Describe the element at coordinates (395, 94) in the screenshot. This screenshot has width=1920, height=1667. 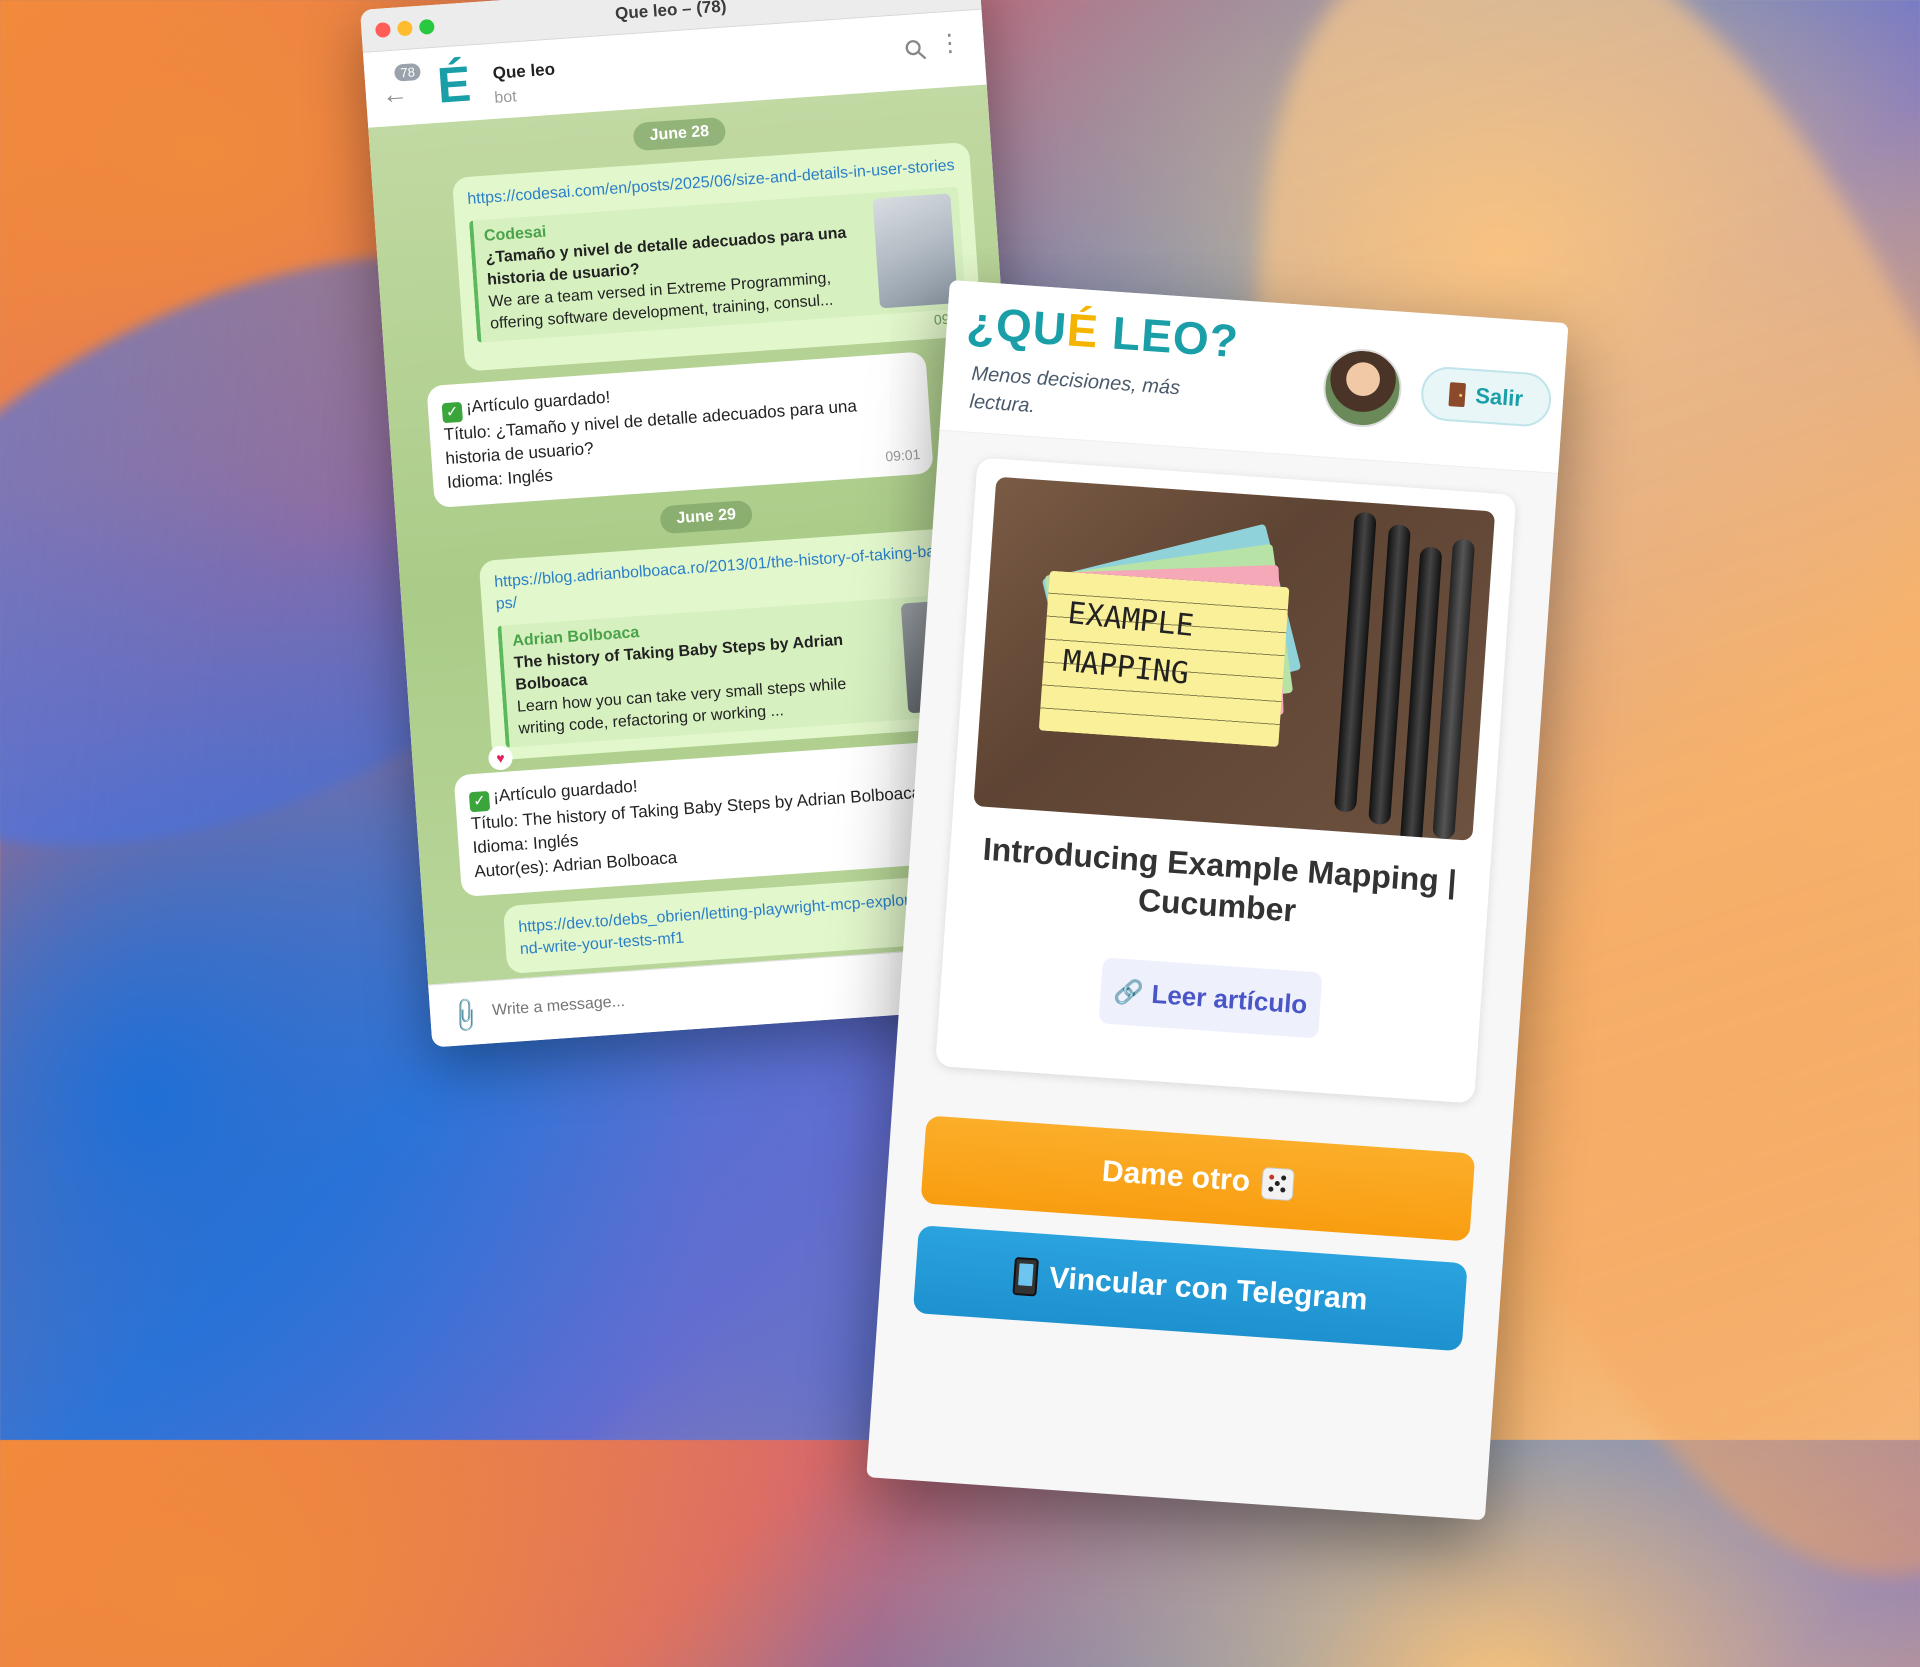
I see `back-arrow-icon: ←` at that location.